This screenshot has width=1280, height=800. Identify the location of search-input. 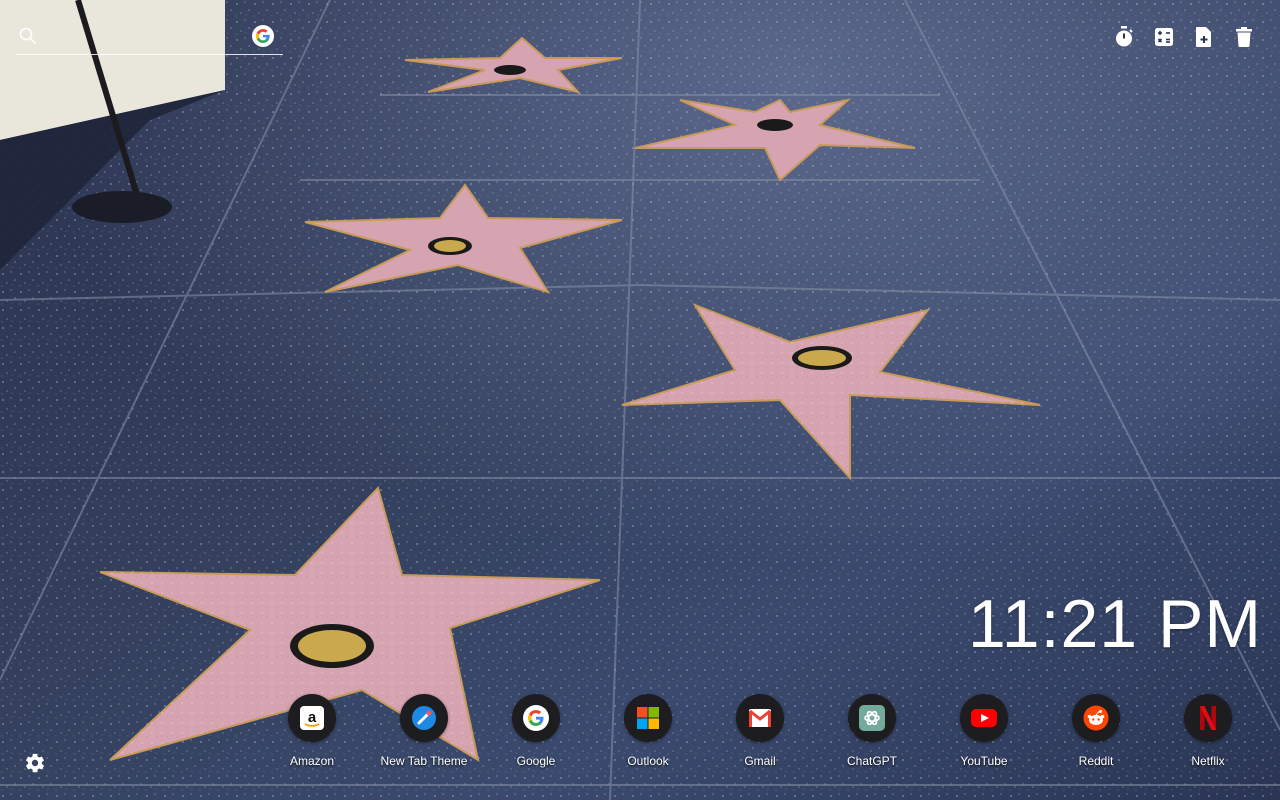
(148, 37).